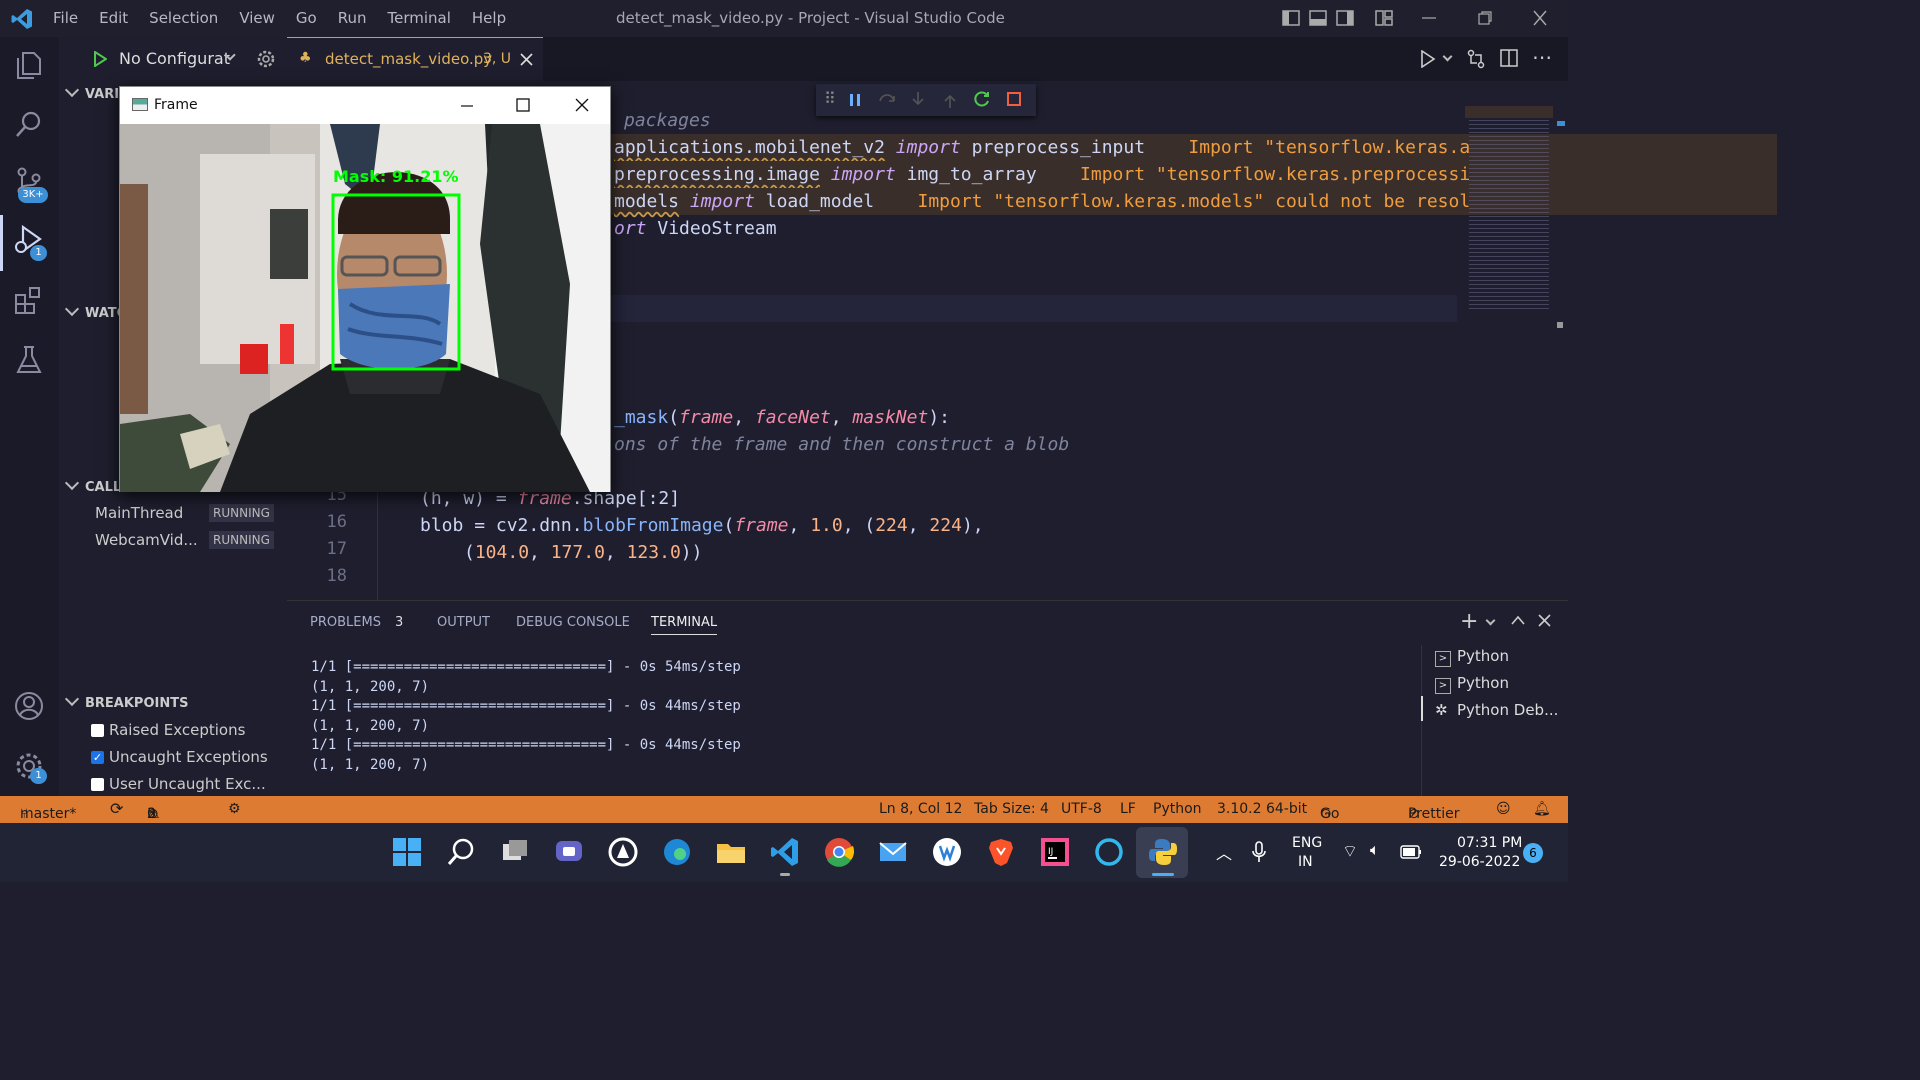 Image resolution: width=1920 pixels, height=1080 pixels. What do you see at coordinates (463, 622) in the screenshot?
I see `tab-output: OUTPUT` at bounding box center [463, 622].